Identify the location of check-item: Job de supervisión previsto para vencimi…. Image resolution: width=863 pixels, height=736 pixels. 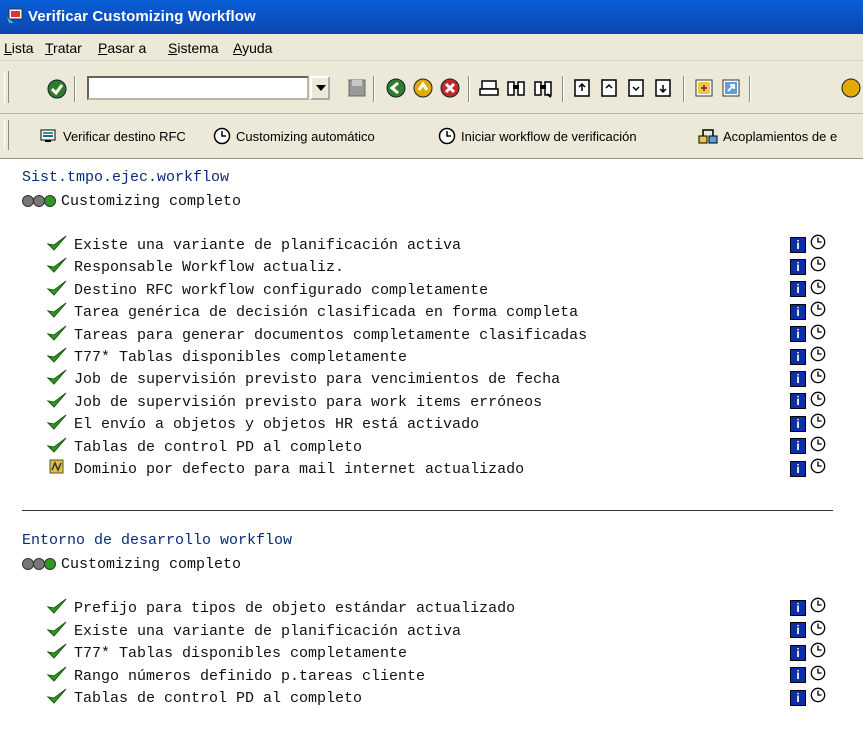
(303, 379).